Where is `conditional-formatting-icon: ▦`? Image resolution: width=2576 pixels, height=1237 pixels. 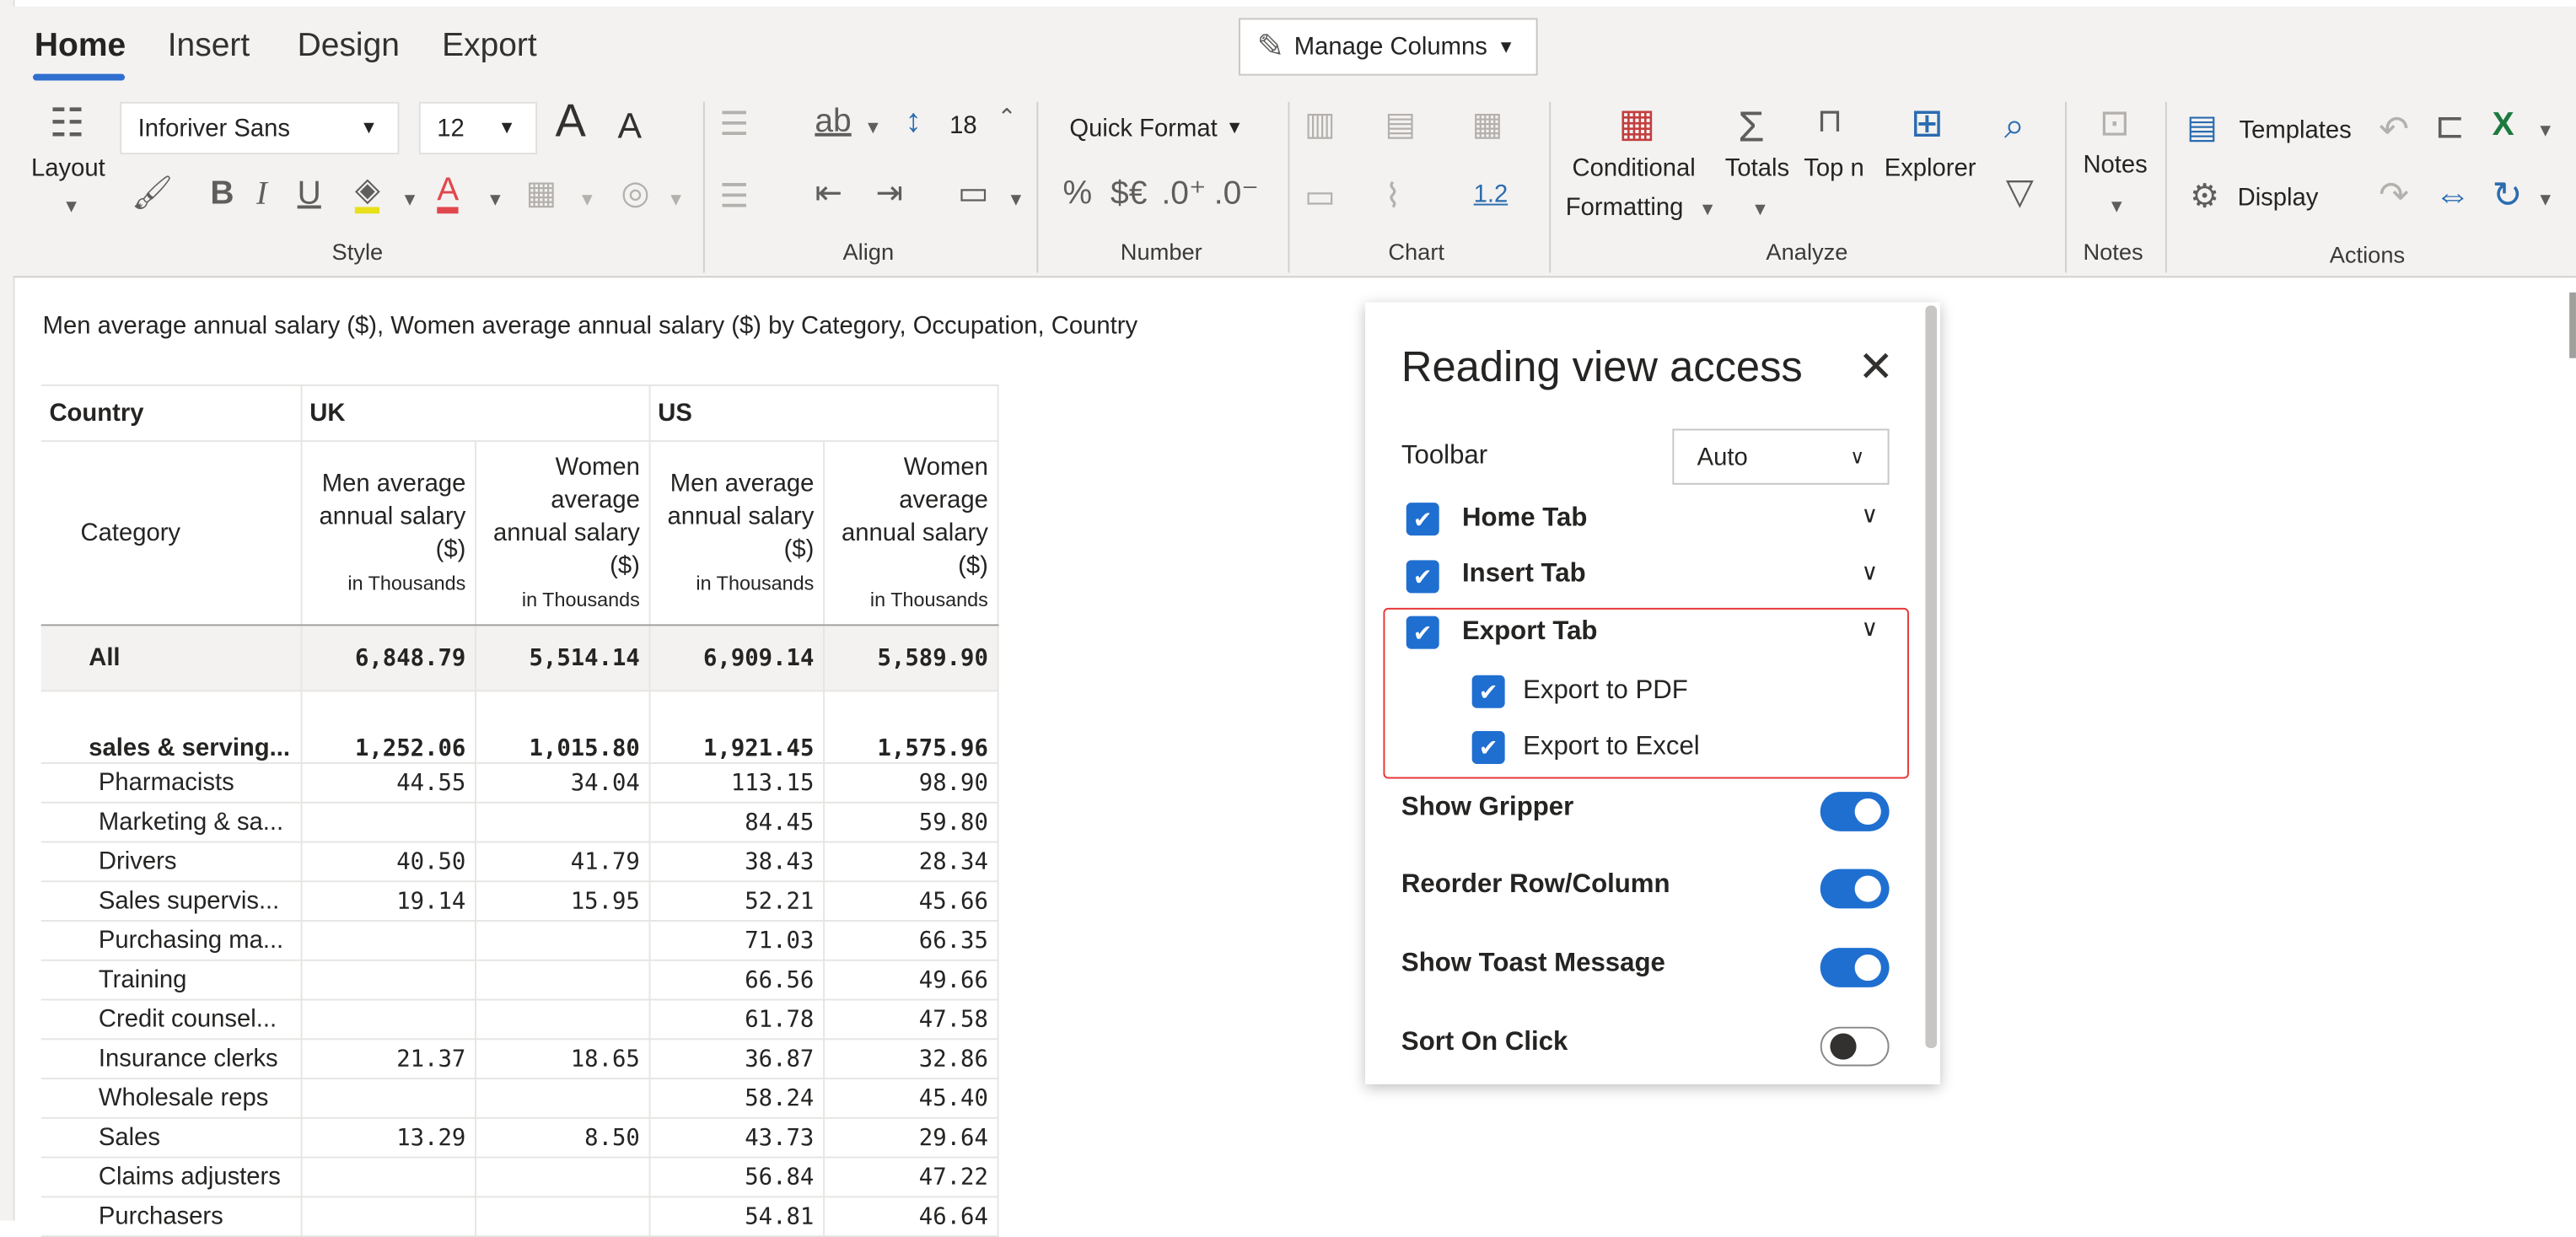
conditional-formatting-icon: ▦ is located at coordinates (1636, 125).